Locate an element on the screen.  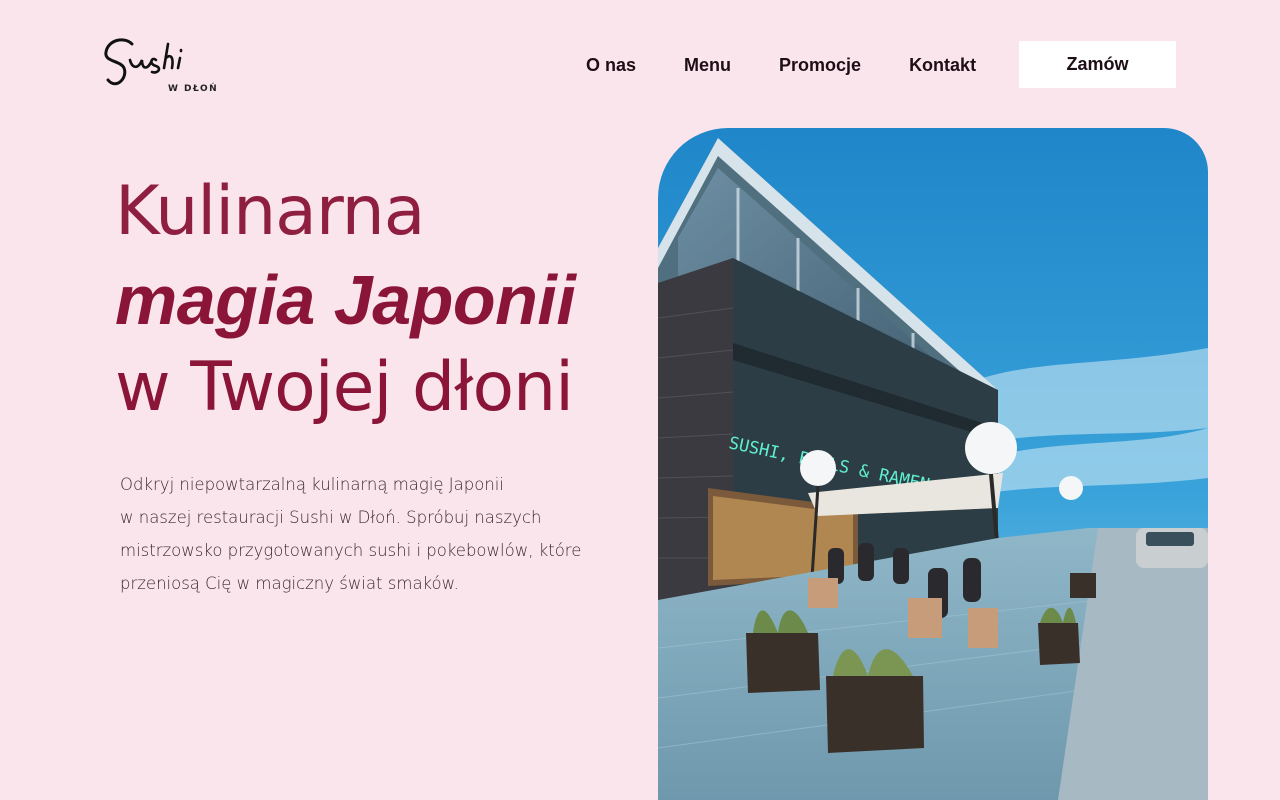
main-nav: O nas Menu Promocje Kontakt is located at coordinates (781, 65).